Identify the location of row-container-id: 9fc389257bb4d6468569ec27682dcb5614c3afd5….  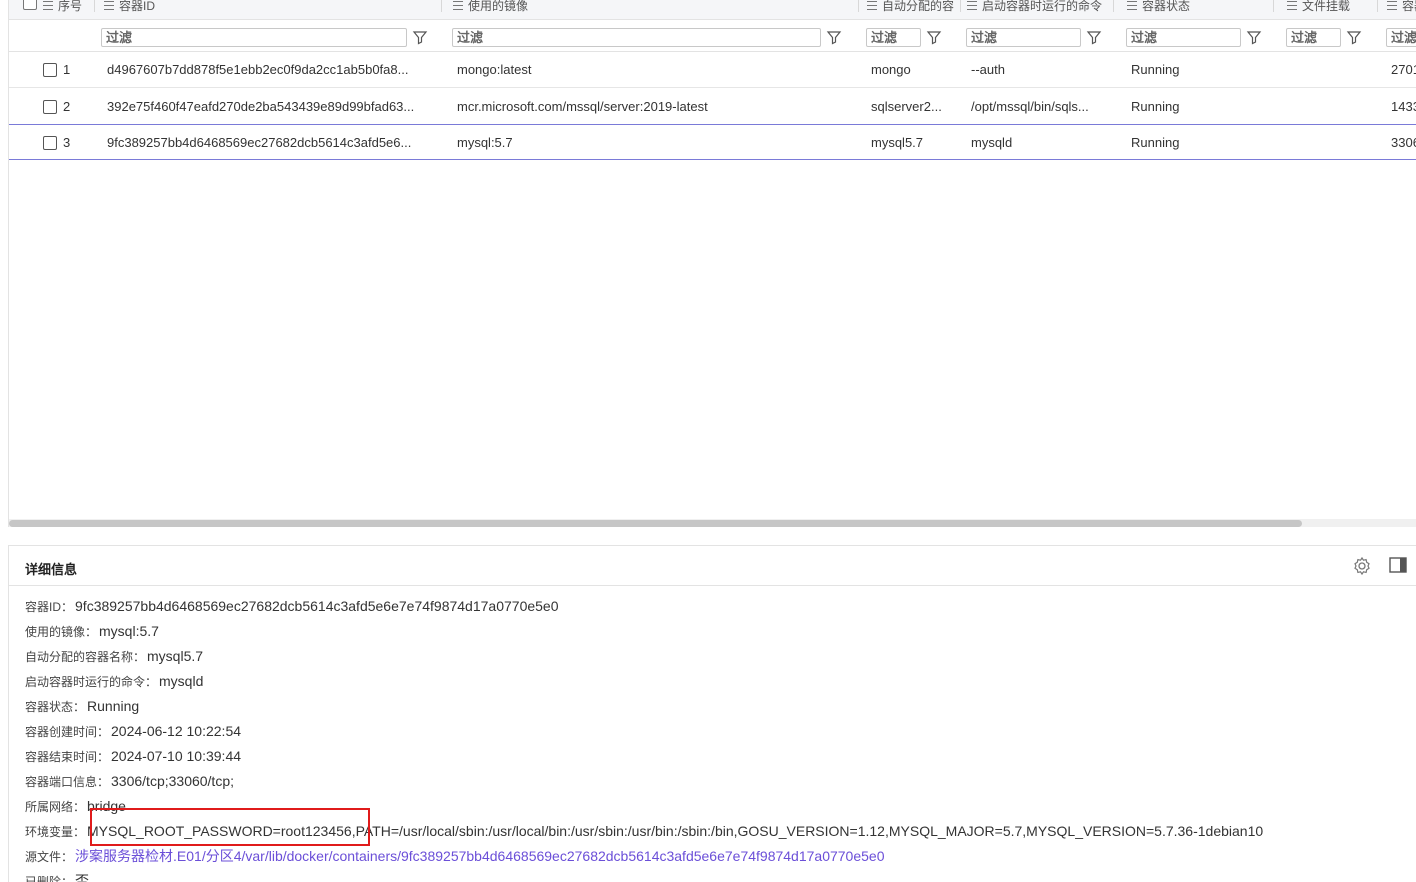
(259, 142).